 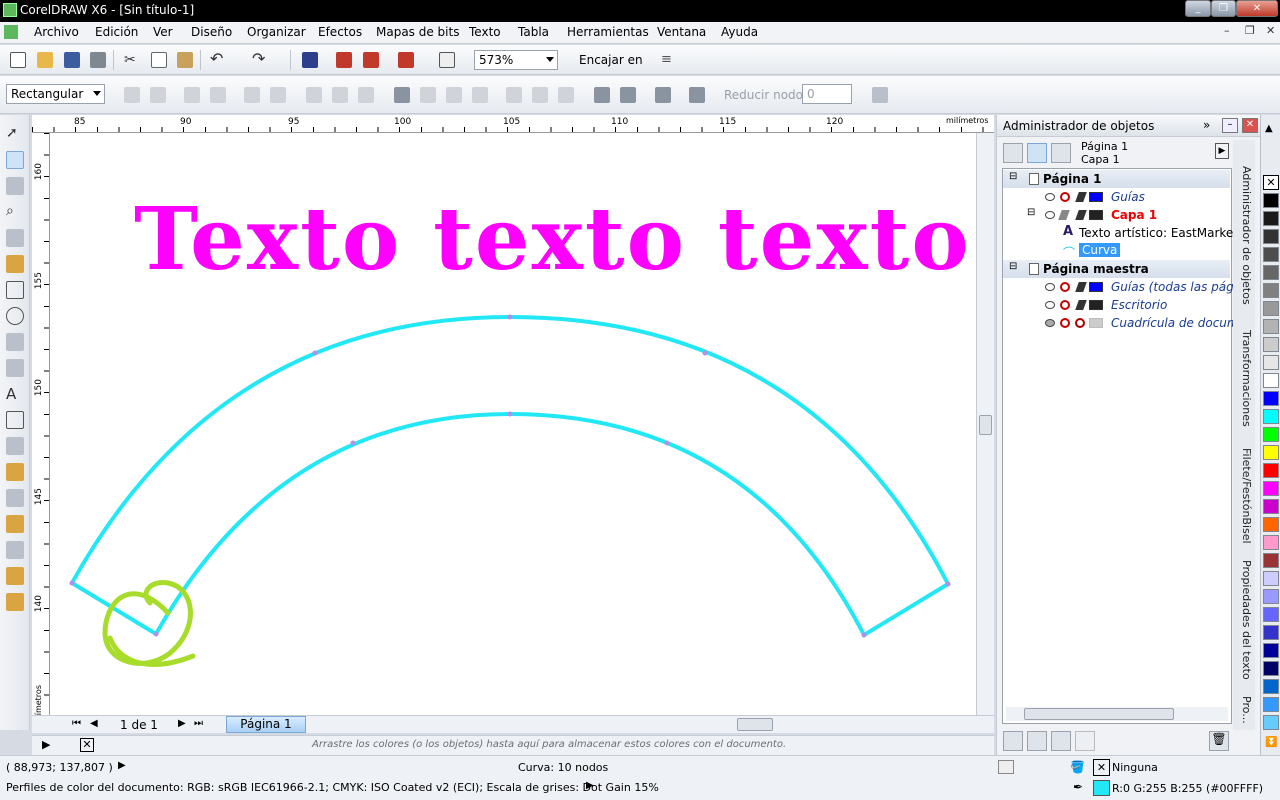 What do you see at coordinates (1269, 128) in the screenshot?
I see `palette-scroll-up-icon: ▲` at bounding box center [1269, 128].